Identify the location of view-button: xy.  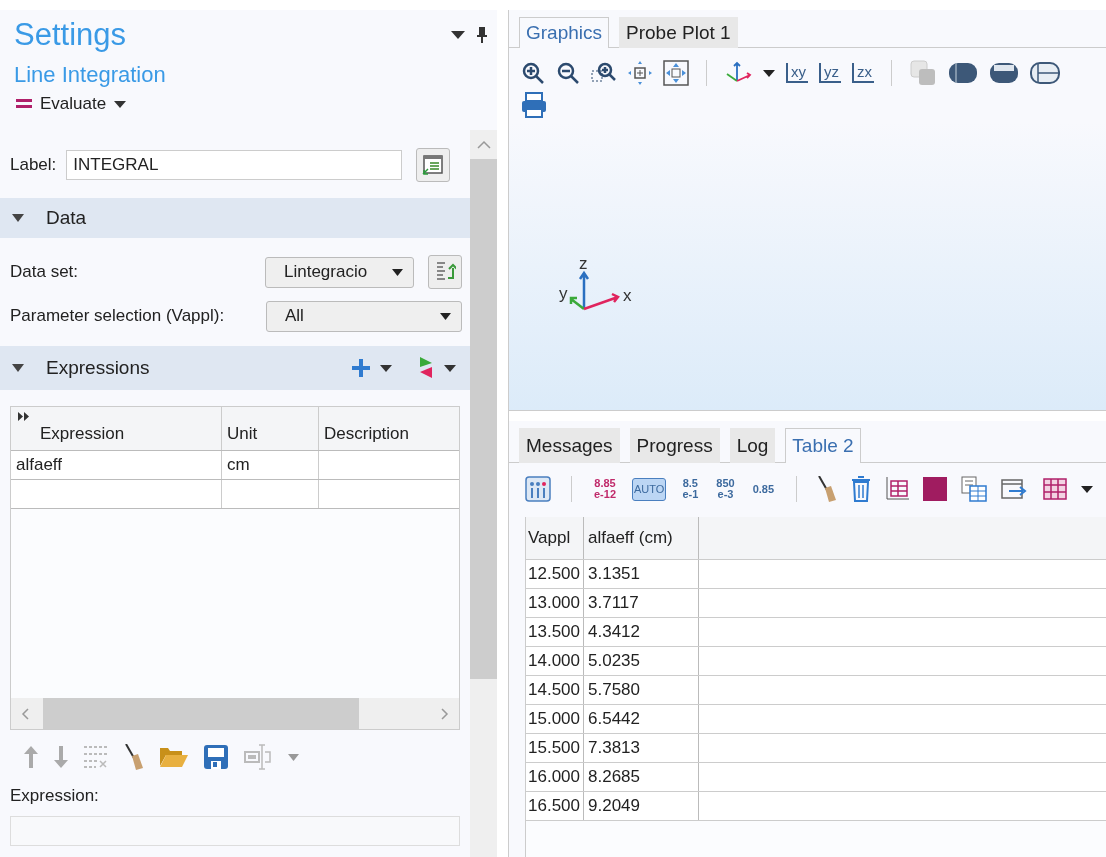
(797, 73).